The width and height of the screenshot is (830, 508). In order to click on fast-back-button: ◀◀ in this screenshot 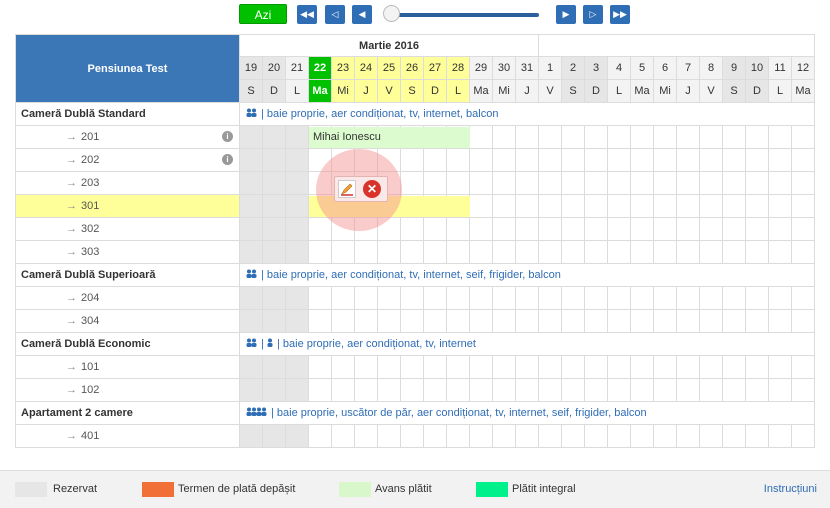, I will do `click(307, 14)`.